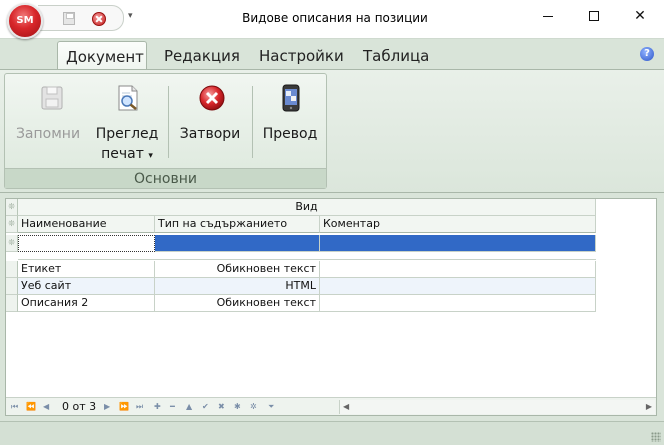 The width and height of the screenshot is (664, 445). I want to click on scroll-left-icon: ◀, so click(346, 407).